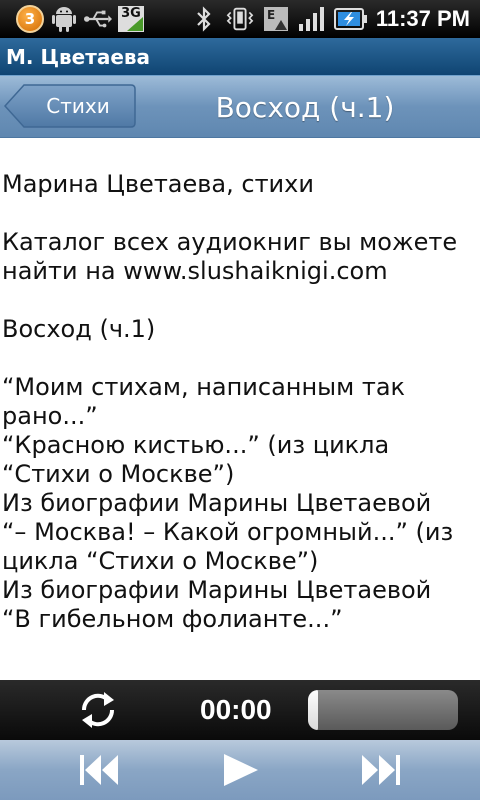 The height and width of the screenshot is (800, 480). I want to click on back-button-label: Стихи, so click(78, 106).